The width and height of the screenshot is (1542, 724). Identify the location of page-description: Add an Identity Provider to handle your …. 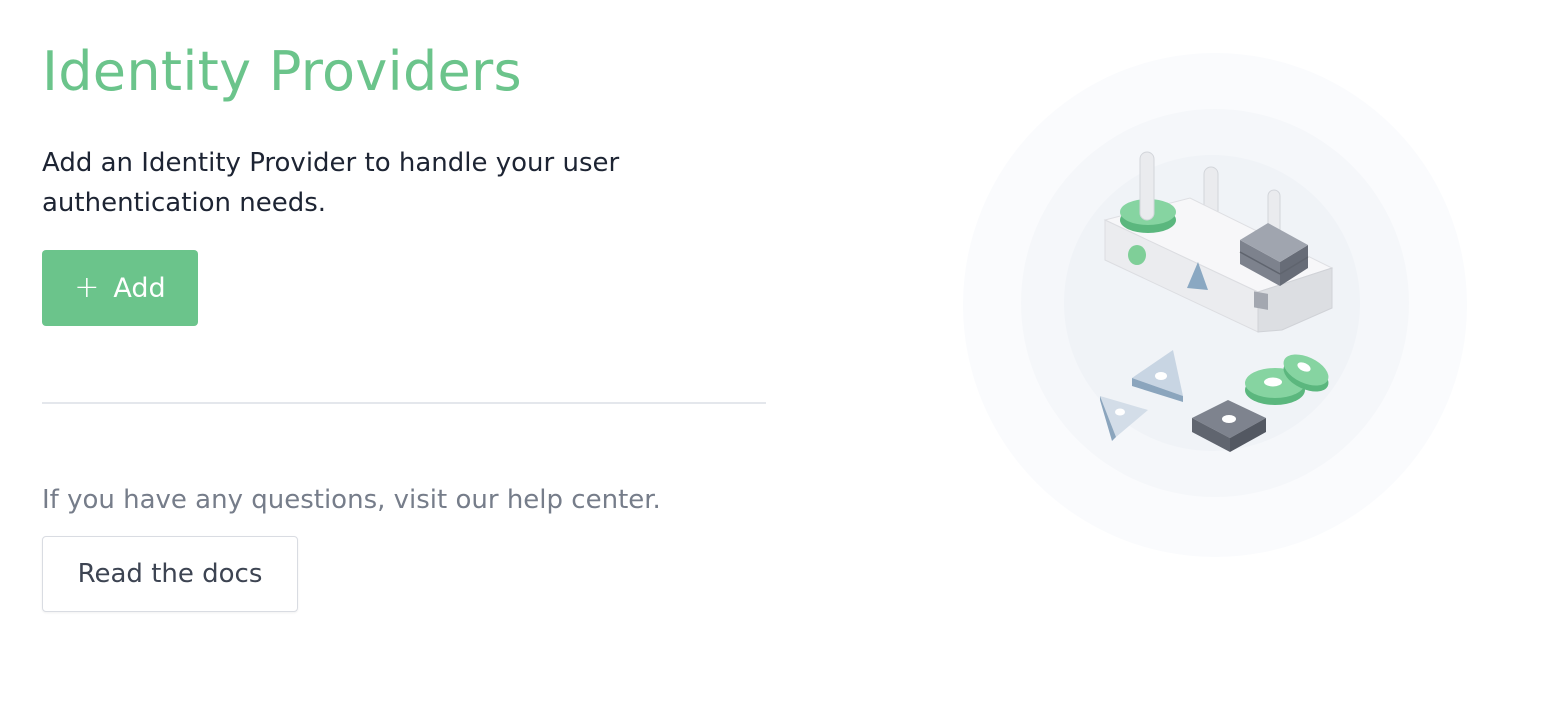
(362, 183).